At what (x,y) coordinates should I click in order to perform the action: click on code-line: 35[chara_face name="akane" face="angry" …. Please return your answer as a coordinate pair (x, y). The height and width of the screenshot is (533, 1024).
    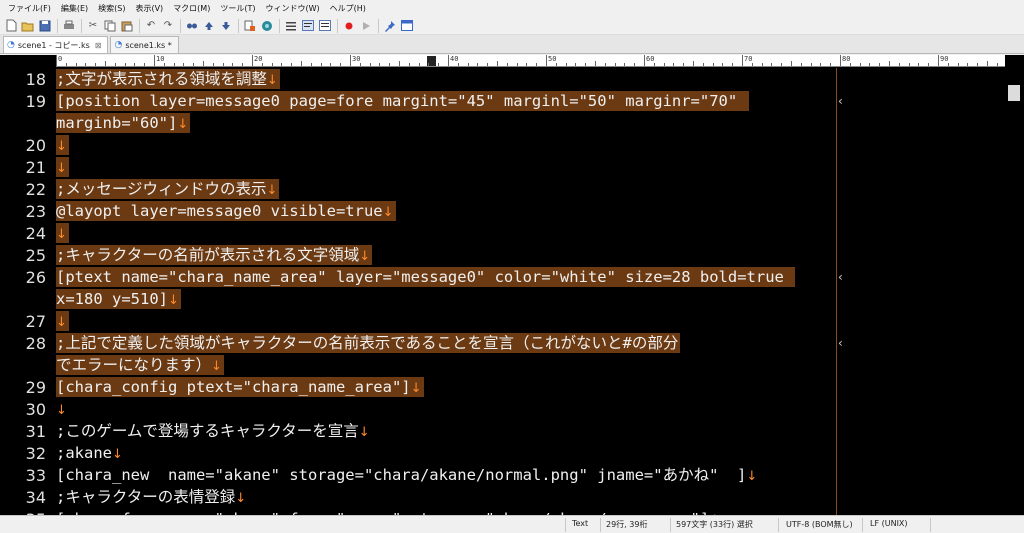
    Looking at the image, I should click on (502, 512).